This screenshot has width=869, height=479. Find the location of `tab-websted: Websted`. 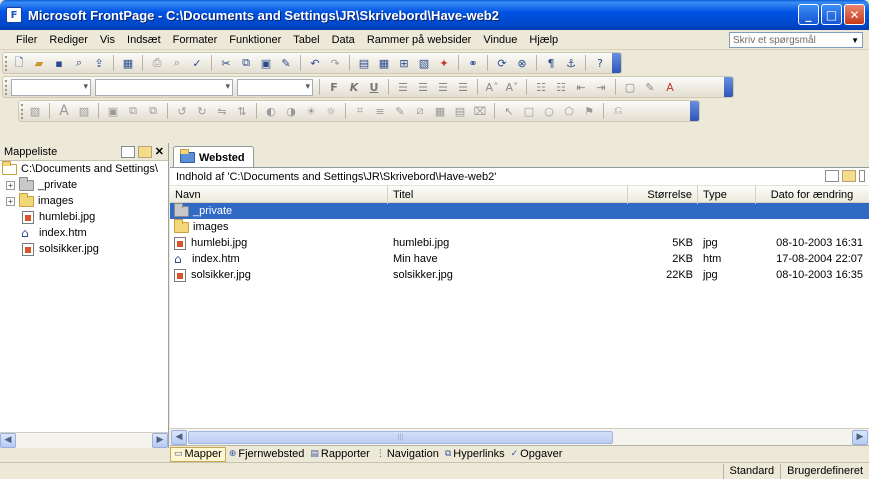

tab-websted: Websted is located at coordinates (213, 157).